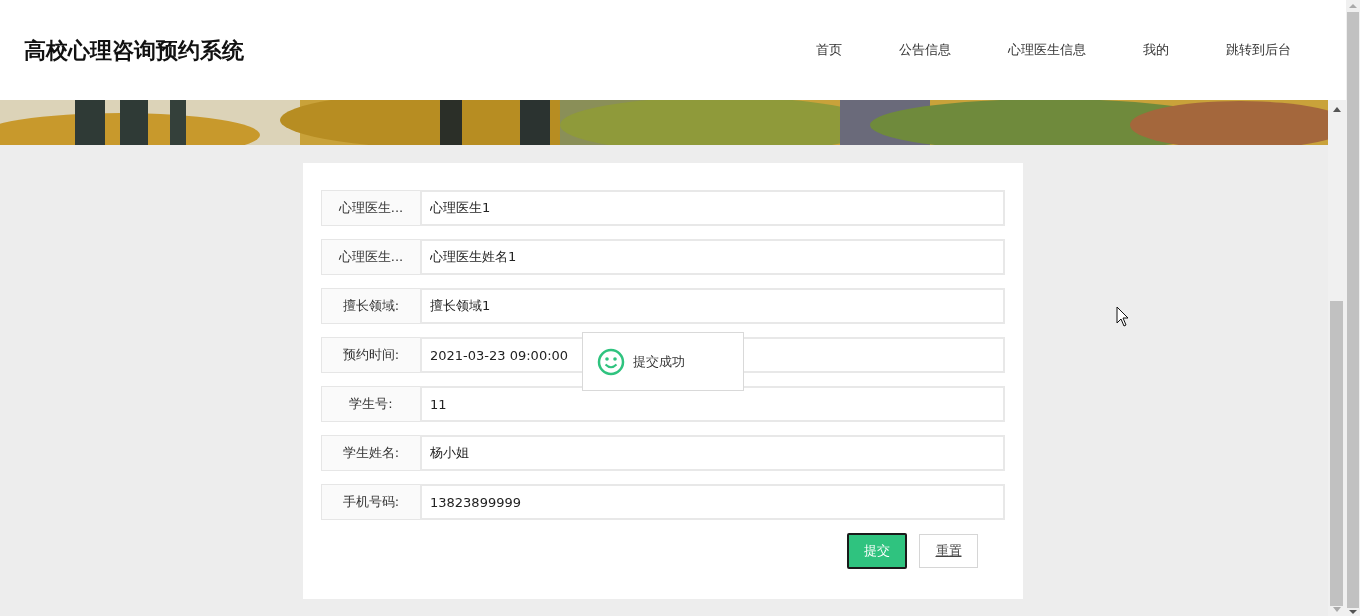  I want to click on reset-button: 重置, so click(948, 551).